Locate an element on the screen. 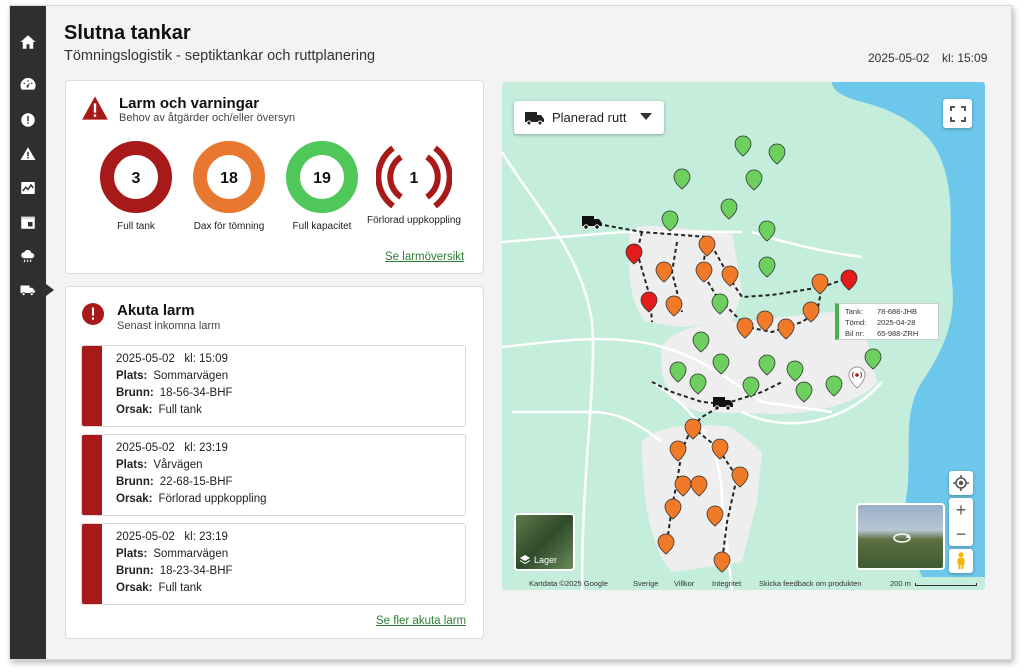 The width and height of the screenshot is (1024, 672). chevron-down-icon is located at coordinates (646, 116).